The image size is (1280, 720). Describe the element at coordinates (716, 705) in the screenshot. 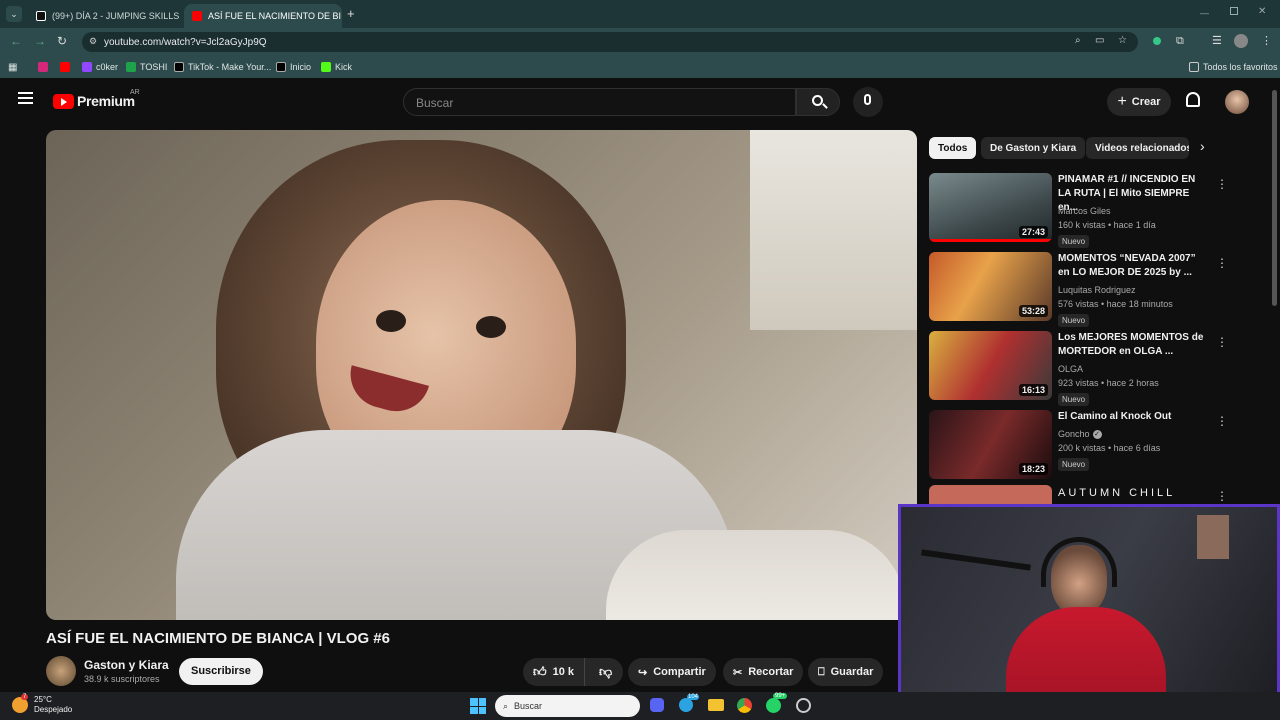

I see `file-explorer-icon` at that location.